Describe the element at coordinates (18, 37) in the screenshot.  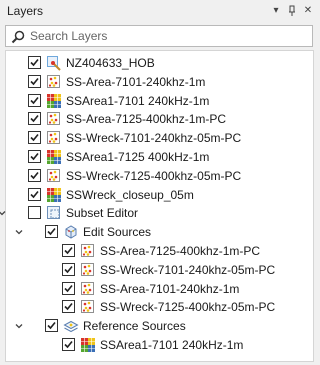
I see `search-icon` at that location.